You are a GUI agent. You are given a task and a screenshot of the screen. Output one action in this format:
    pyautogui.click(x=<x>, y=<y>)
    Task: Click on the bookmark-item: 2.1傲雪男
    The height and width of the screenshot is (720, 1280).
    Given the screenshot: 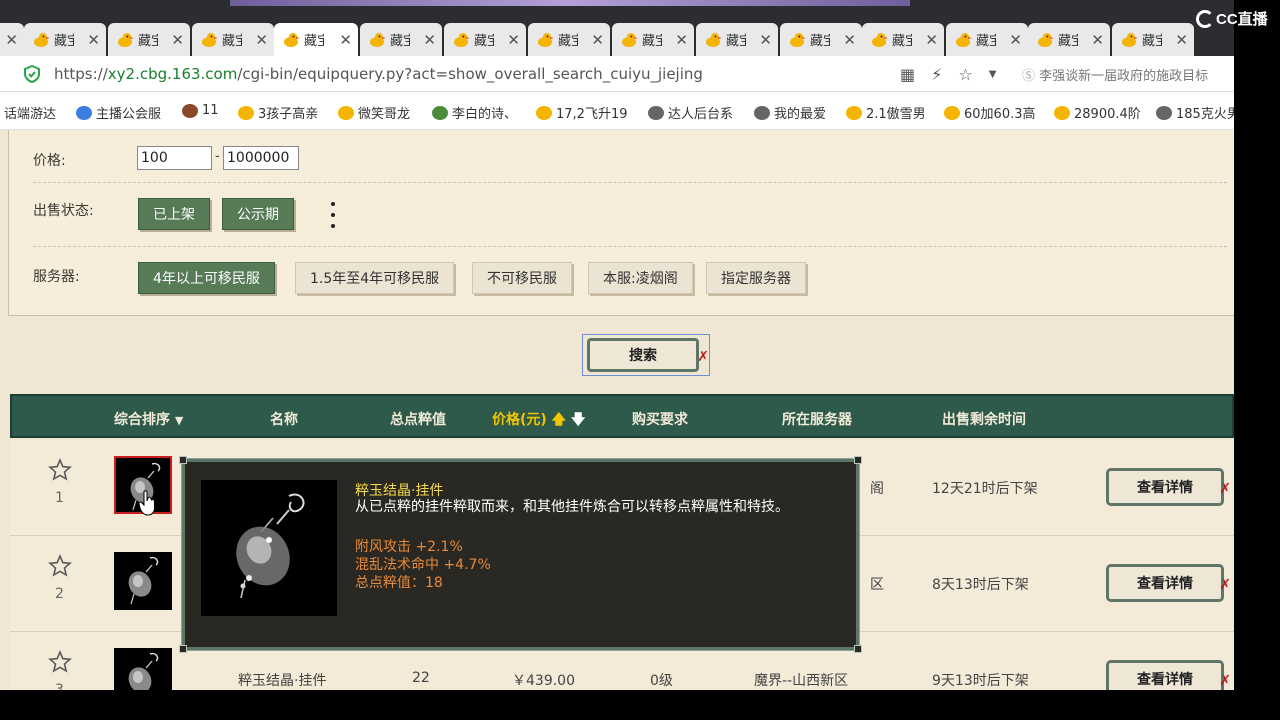 What is the action you would take?
    pyautogui.click(x=886, y=112)
    